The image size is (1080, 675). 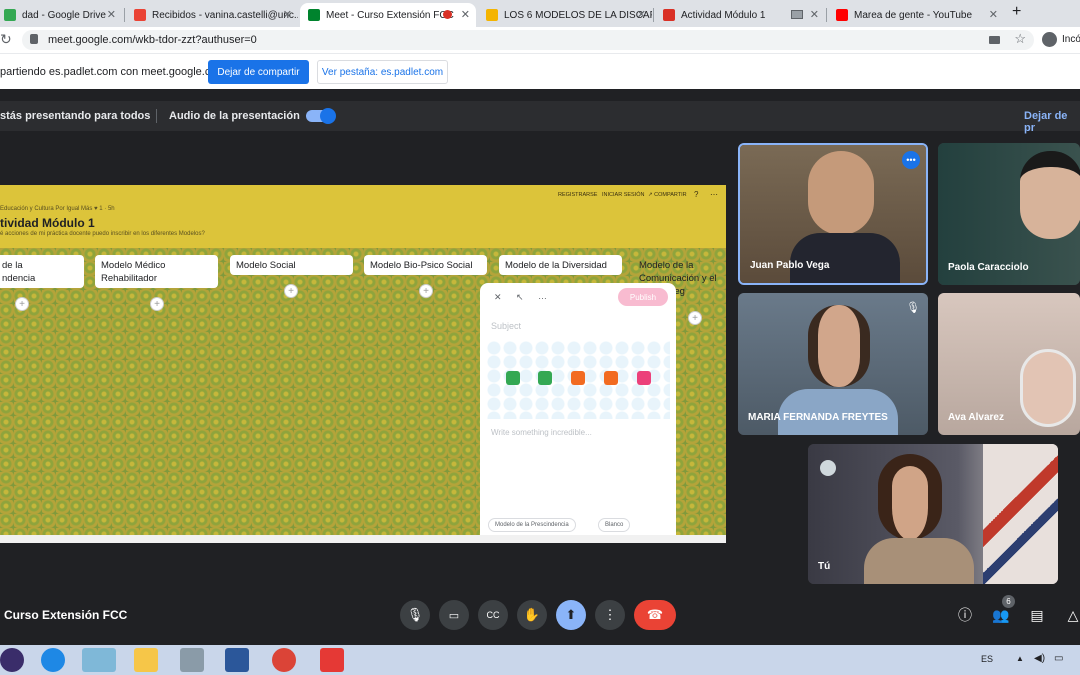 What do you see at coordinates (655, 615) in the screenshot?
I see `end-call-icon: ☎` at bounding box center [655, 615].